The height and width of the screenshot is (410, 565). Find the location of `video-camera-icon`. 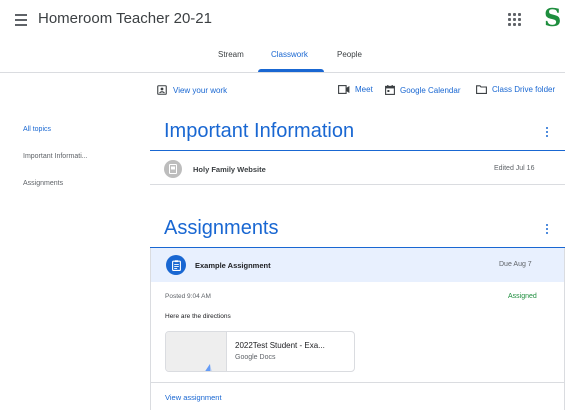

video-camera-icon is located at coordinates (344, 89).